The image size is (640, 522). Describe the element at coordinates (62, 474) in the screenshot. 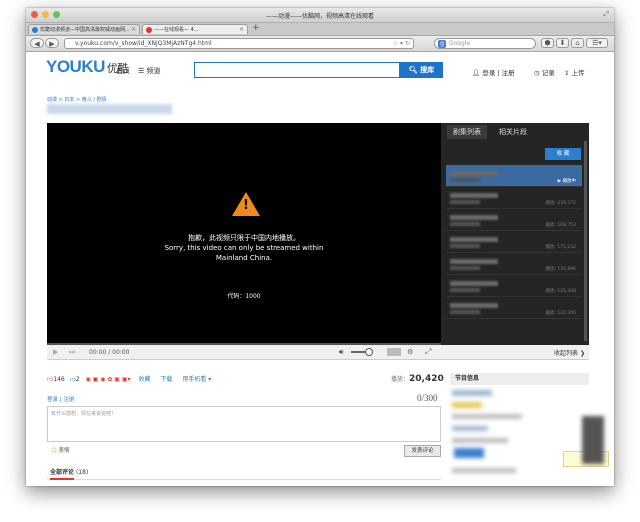

I see `all-comments-label: 全部评论` at that location.